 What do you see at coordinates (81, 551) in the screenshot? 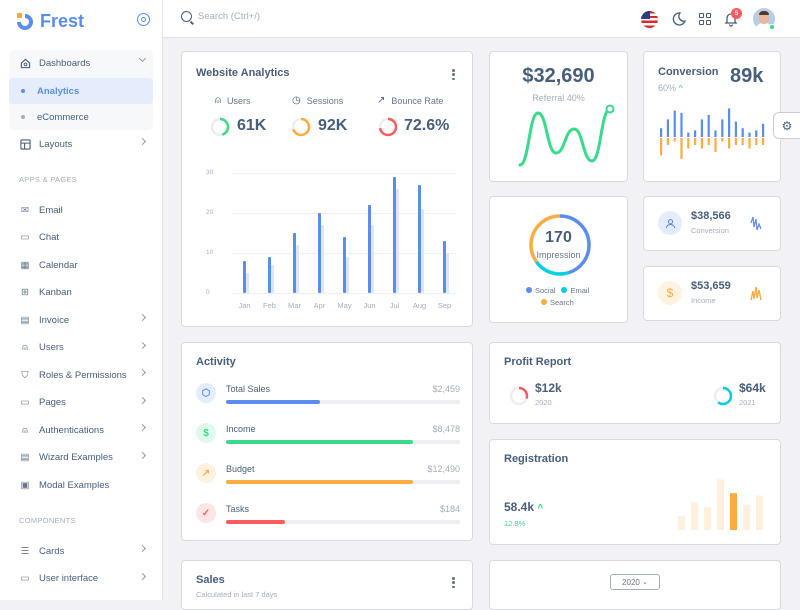
I see `sidebar-item-cards: ☰ Cards` at bounding box center [81, 551].